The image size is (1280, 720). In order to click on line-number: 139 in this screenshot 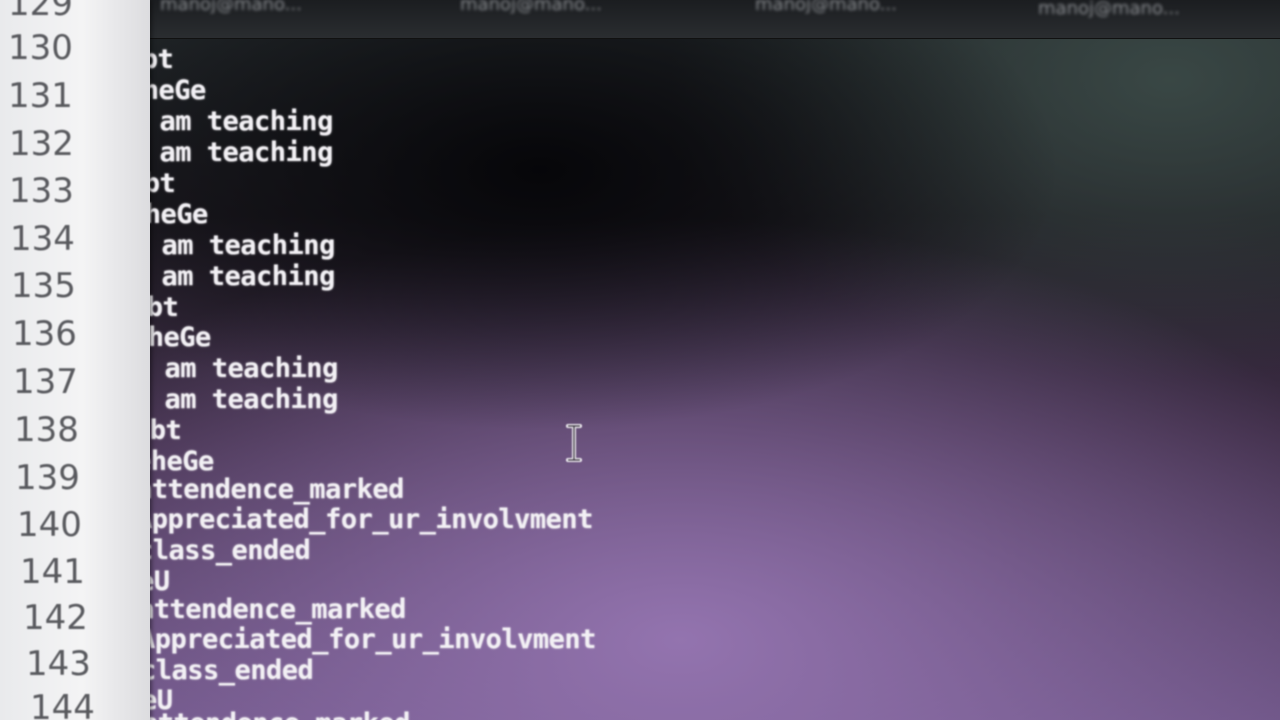, I will do `click(47, 478)`.